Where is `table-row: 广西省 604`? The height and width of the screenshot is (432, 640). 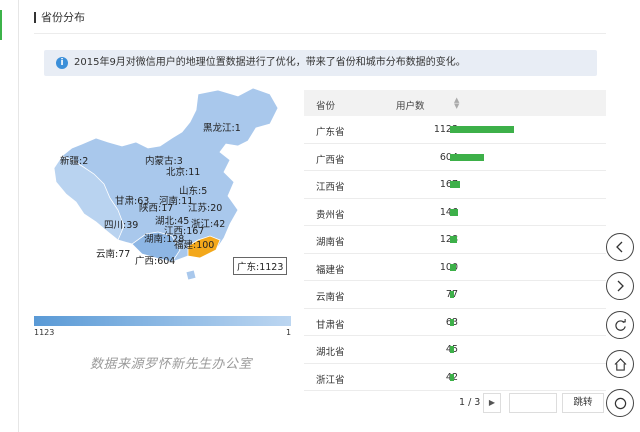 table-row: 广西省 604 is located at coordinates (455, 157).